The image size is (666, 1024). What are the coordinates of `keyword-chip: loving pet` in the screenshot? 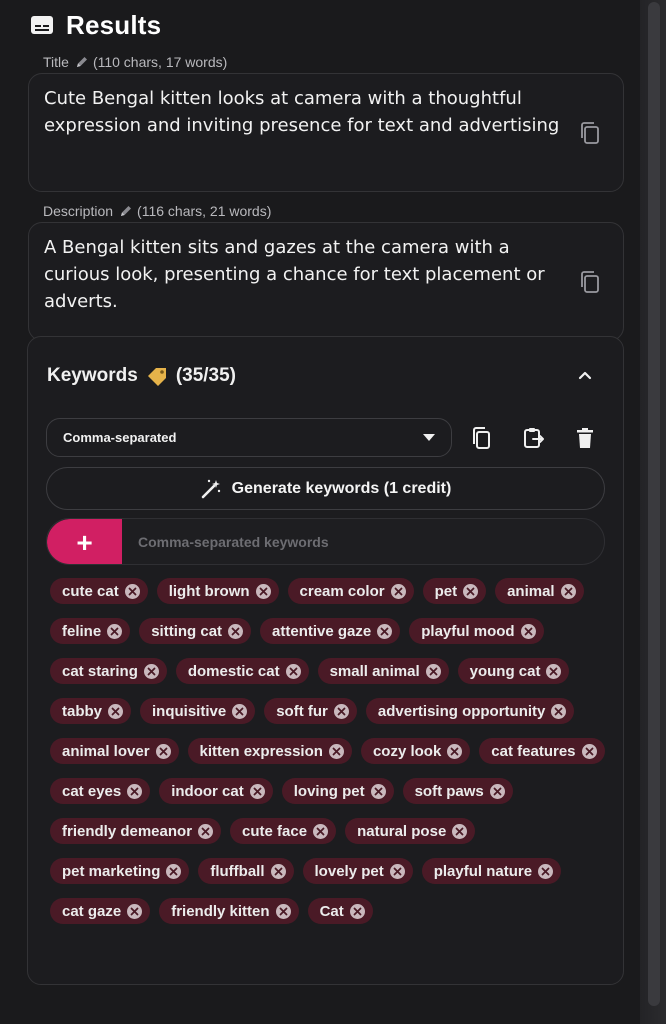 It's located at (337, 791).